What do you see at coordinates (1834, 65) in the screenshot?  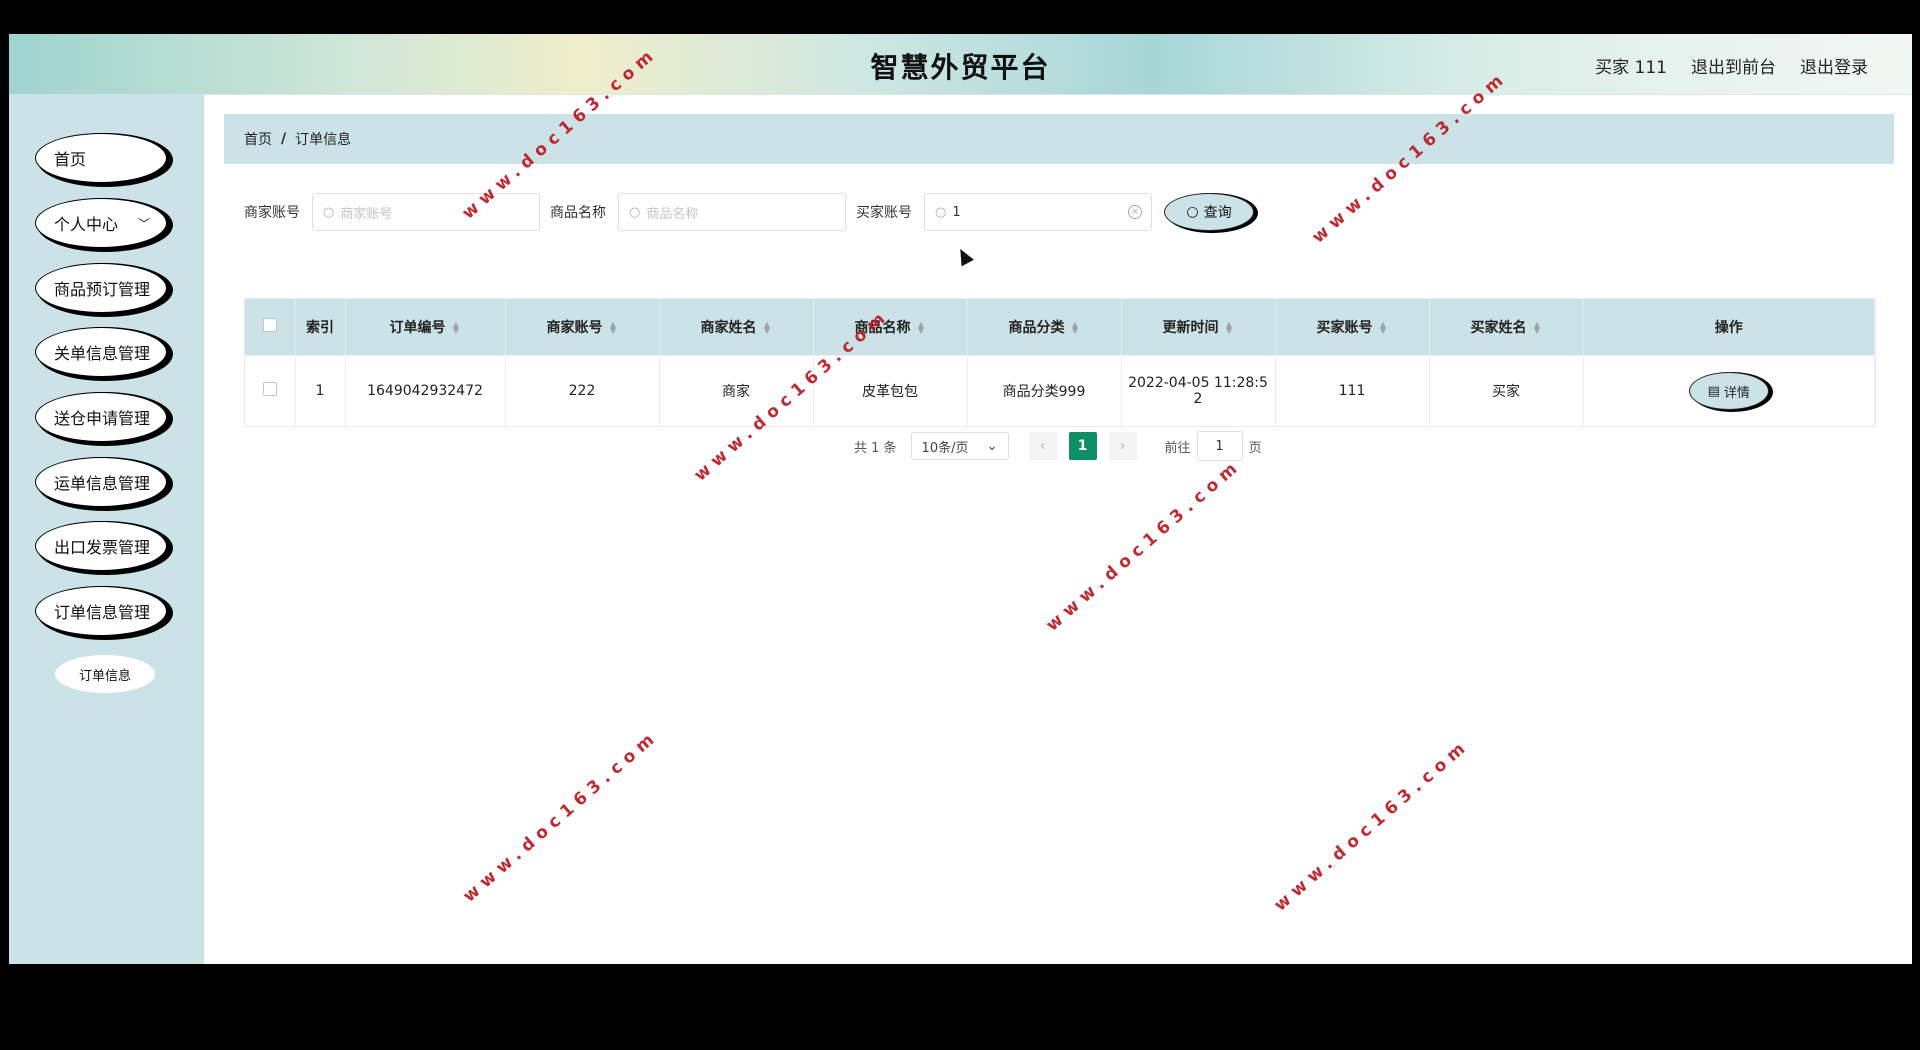 I see `logout-link: 退出登录` at bounding box center [1834, 65].